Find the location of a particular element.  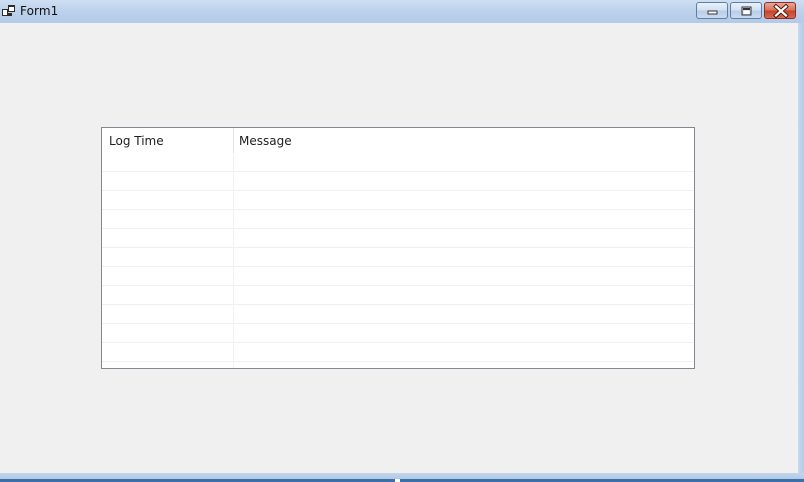

maximize-icon is located at coordinates (746, 11).